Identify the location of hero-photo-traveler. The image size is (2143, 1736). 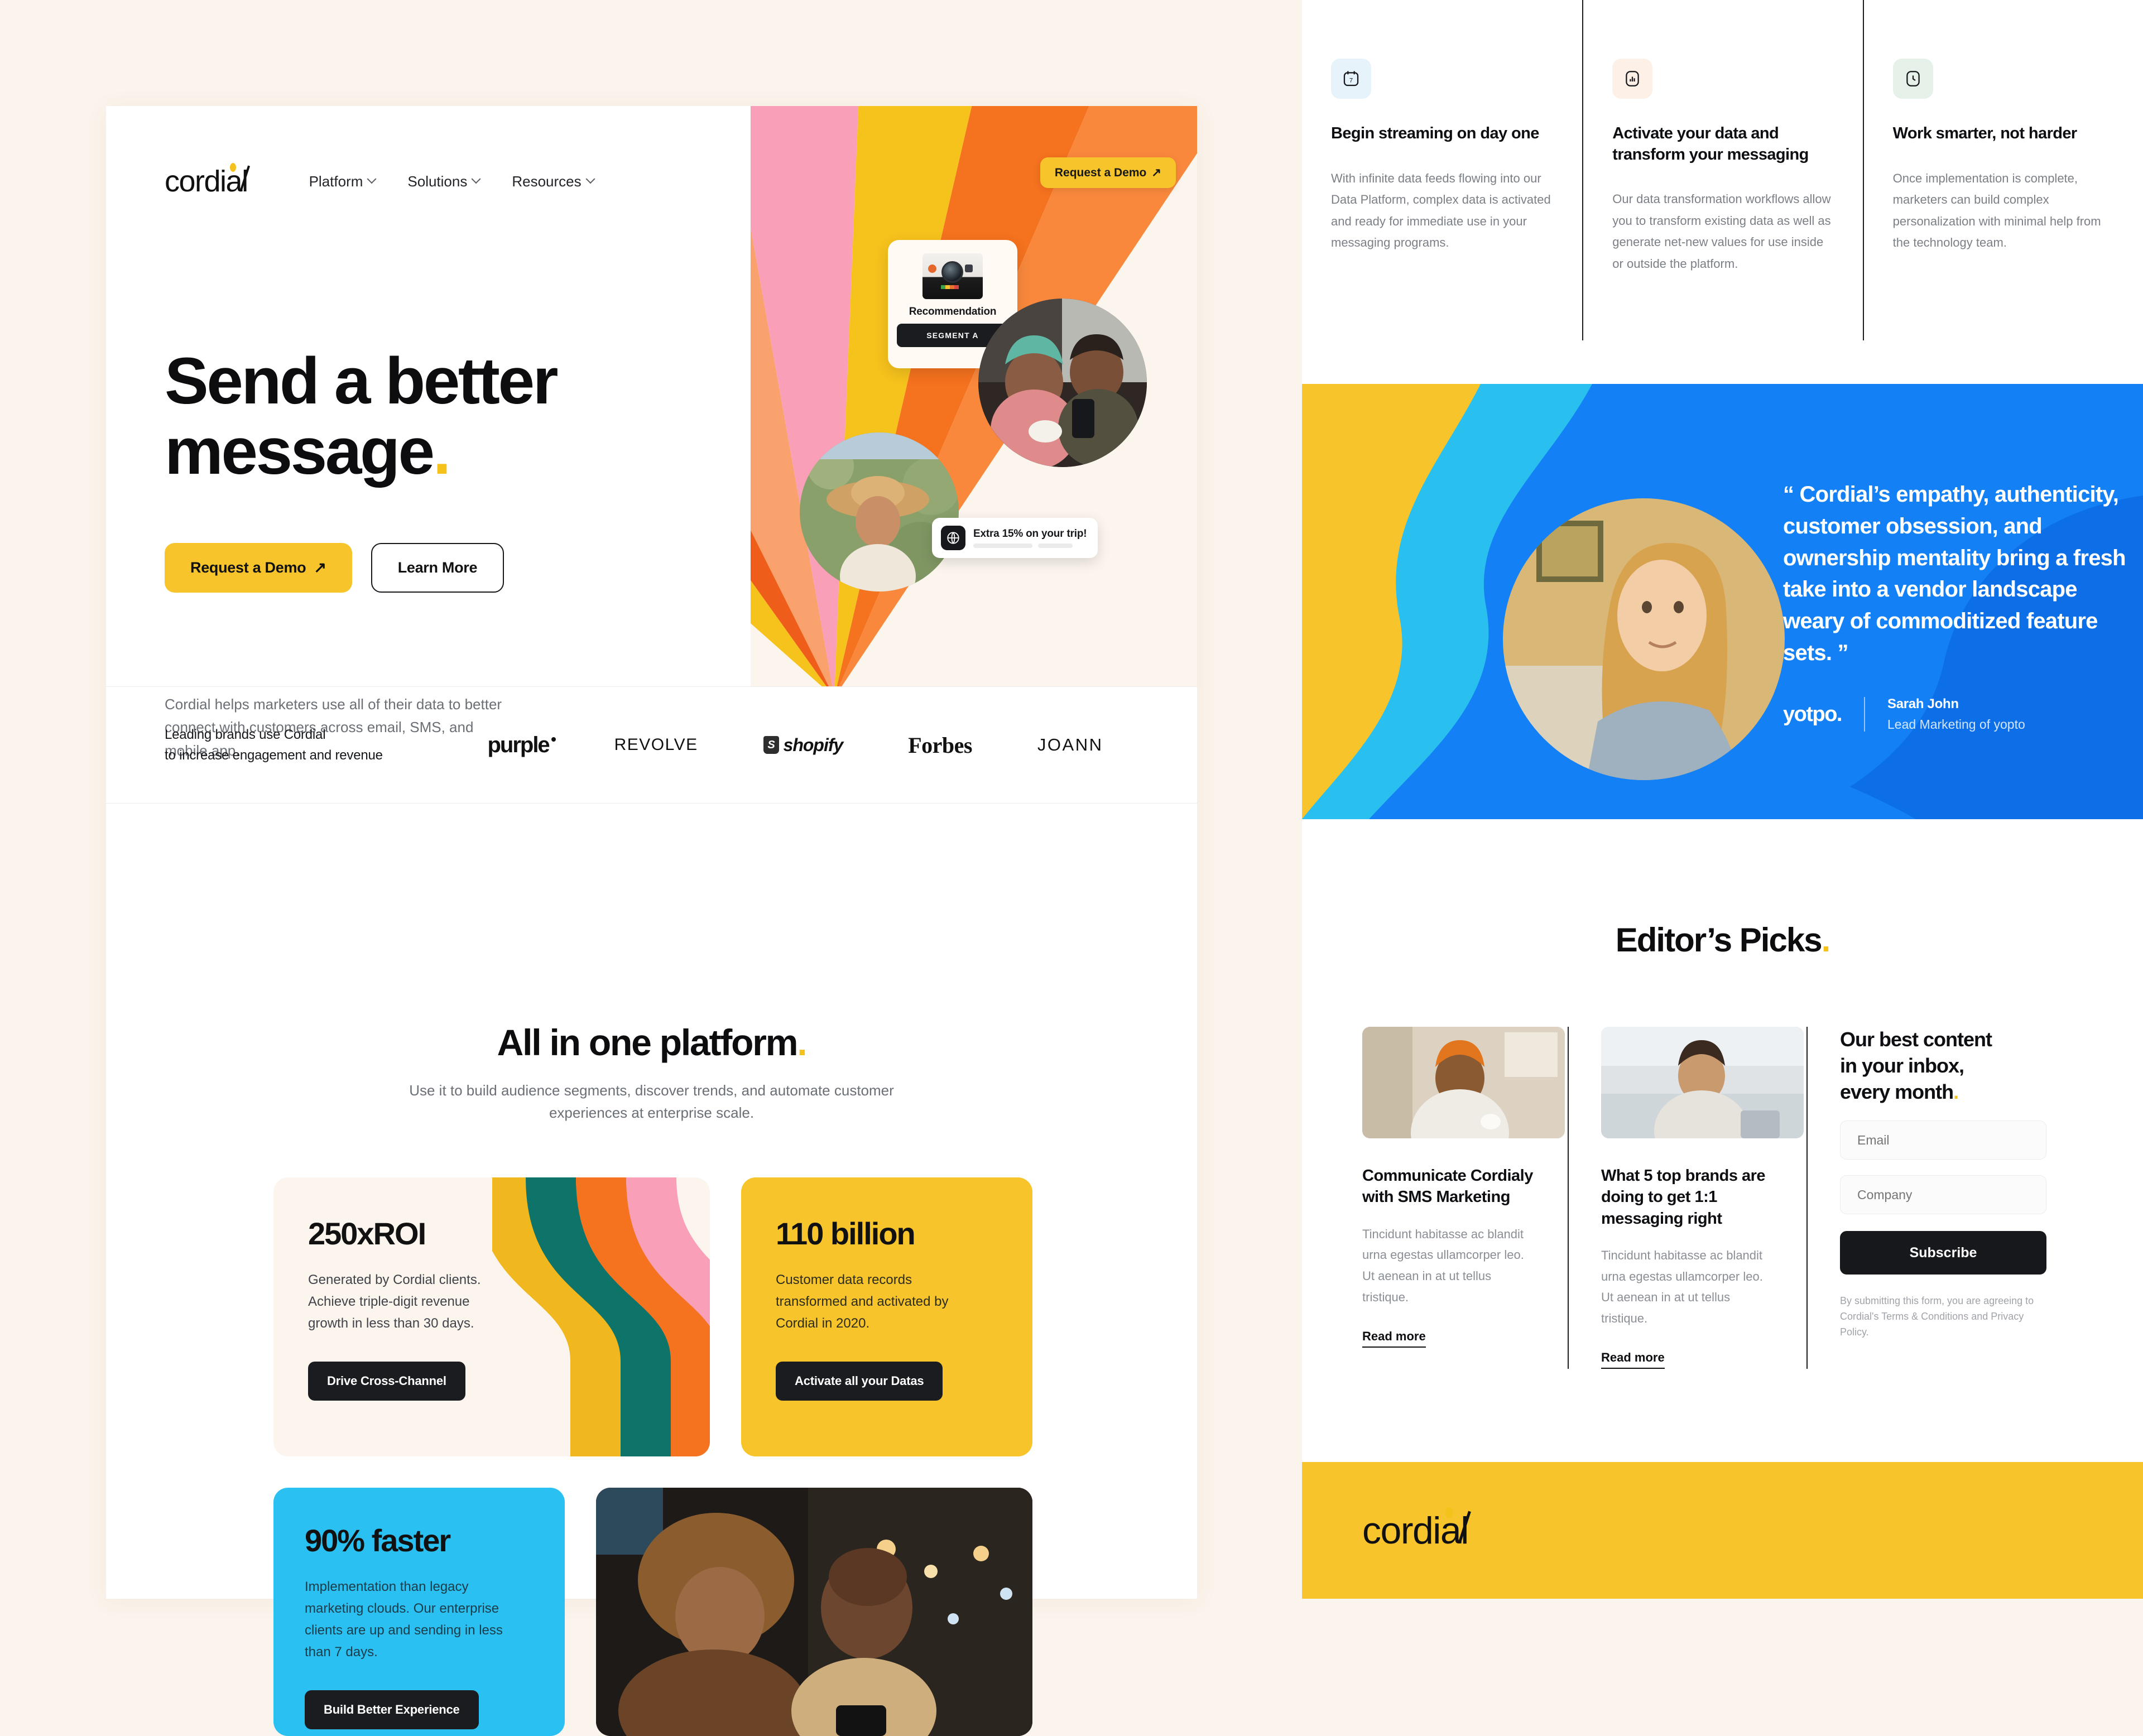
(880, 512).